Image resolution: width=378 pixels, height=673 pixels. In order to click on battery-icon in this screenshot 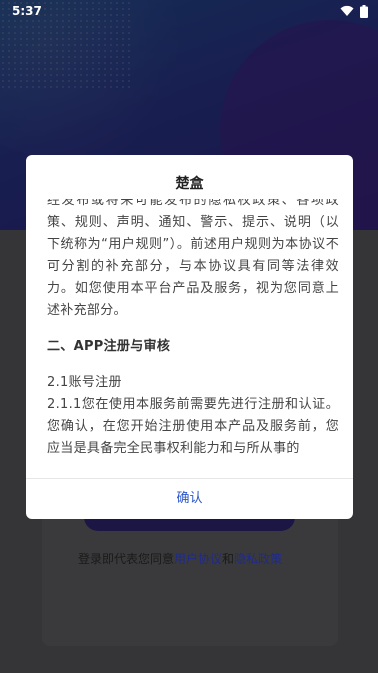, I will do `click(364, 11)`.